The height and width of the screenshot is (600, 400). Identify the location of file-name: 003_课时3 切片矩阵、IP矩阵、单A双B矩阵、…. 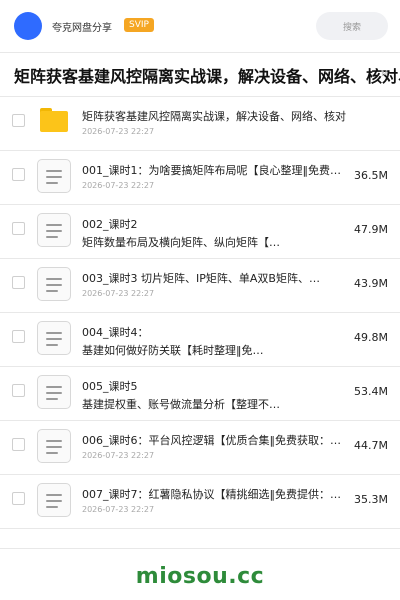
(201, 278).